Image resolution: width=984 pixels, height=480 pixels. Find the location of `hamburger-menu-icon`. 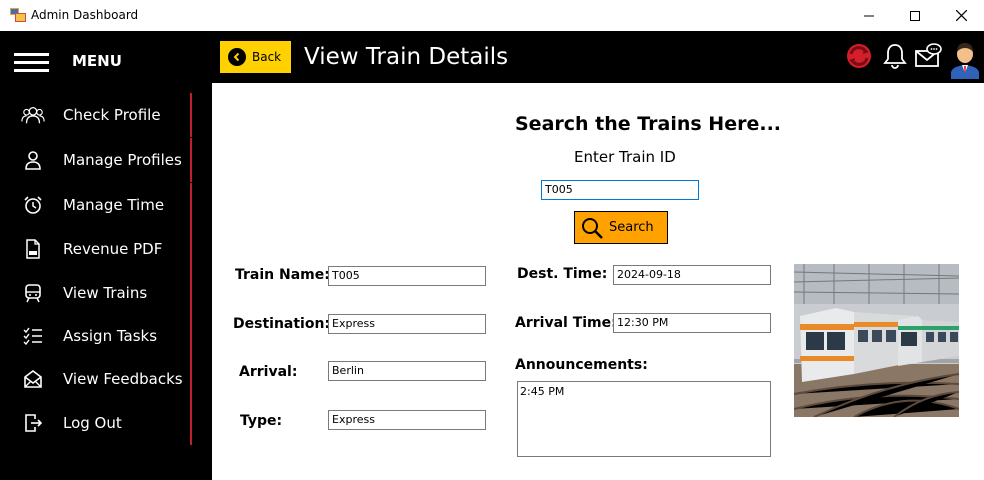

hamburger-menu-icon is located at coordinates (31, 63).